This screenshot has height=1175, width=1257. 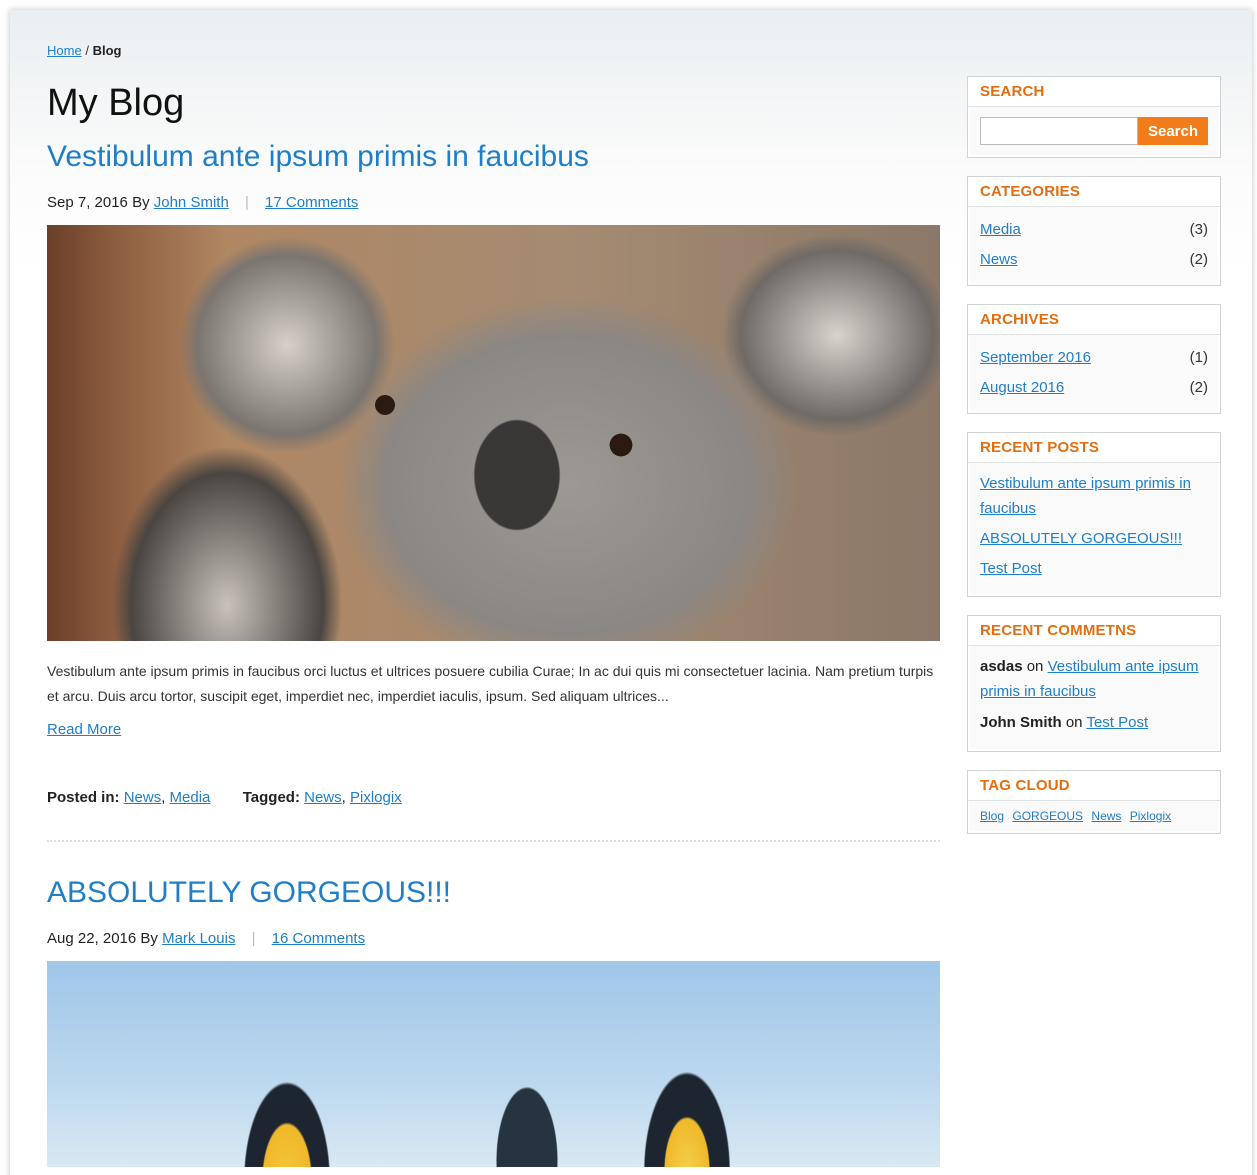 What do you see at coordinates (102, 938) in the screenshot?
I see `post-date: Aug 22, 2016 By` at bounding box center [102, 938].